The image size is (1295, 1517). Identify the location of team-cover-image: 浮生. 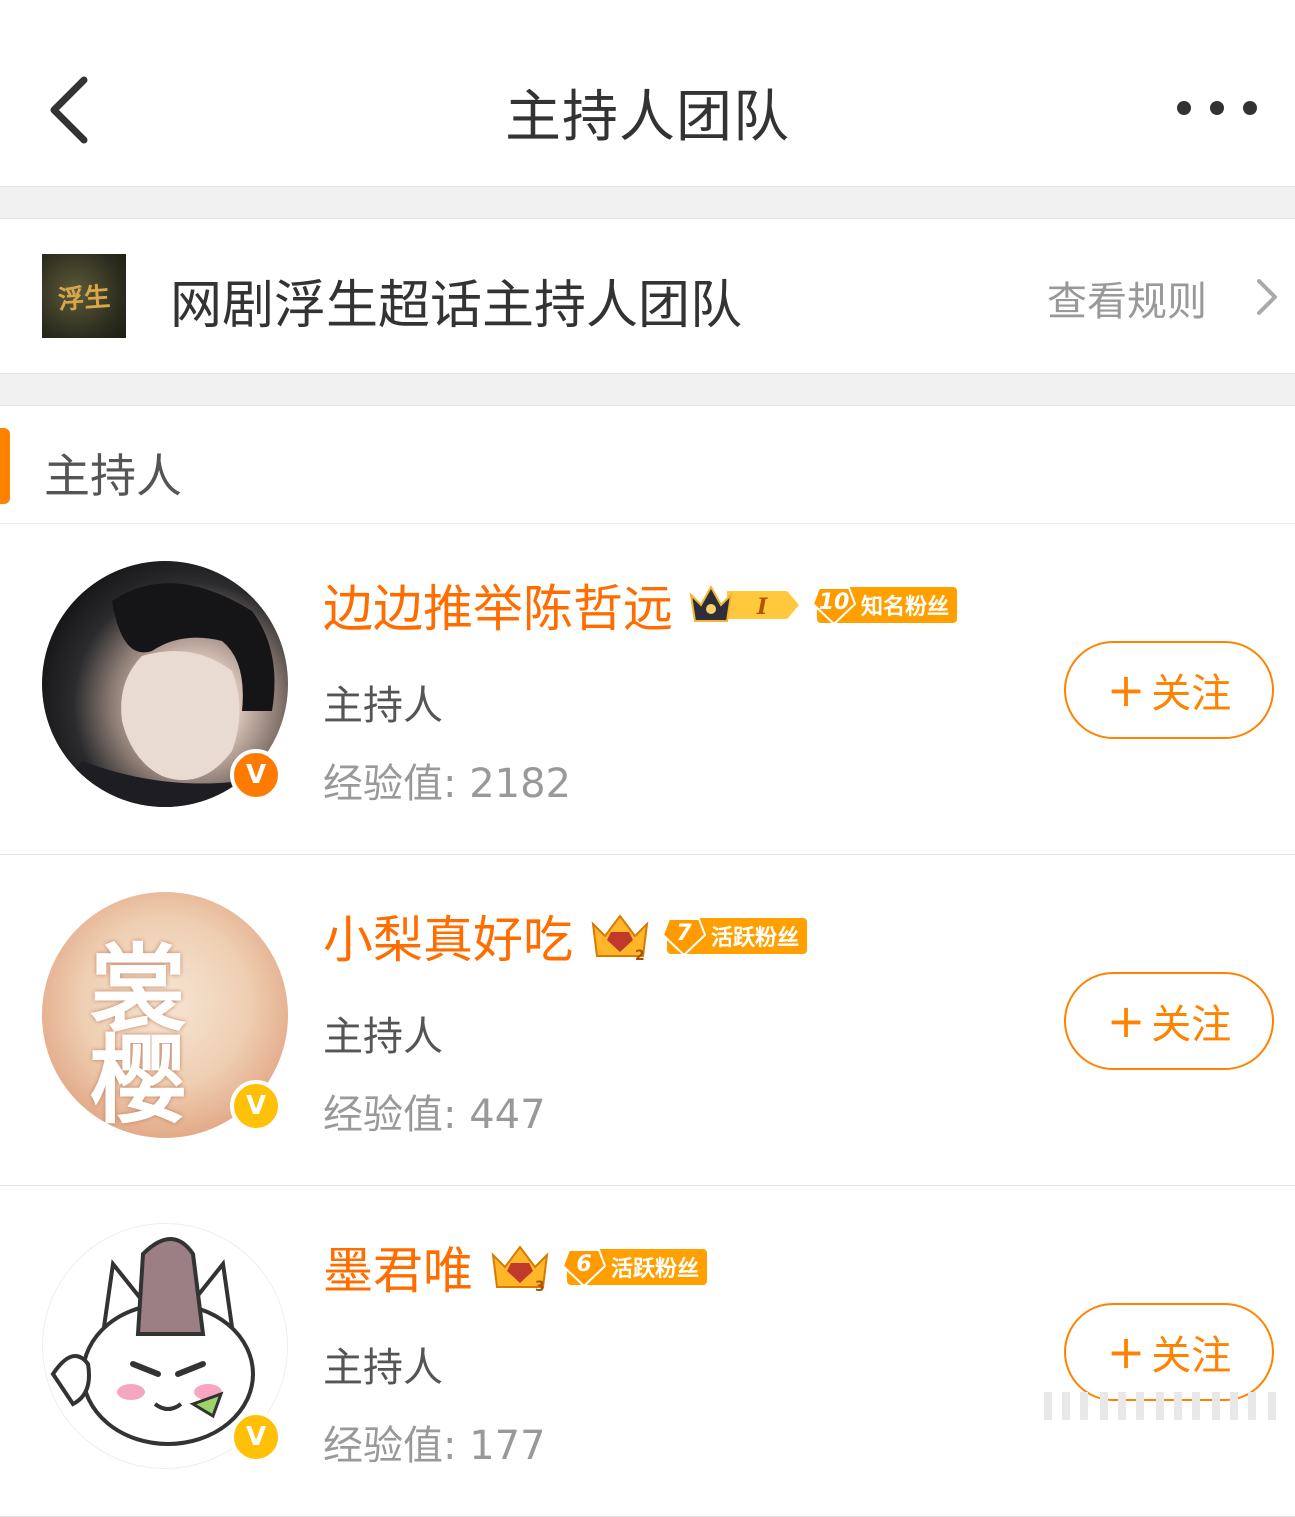
(84, 296).